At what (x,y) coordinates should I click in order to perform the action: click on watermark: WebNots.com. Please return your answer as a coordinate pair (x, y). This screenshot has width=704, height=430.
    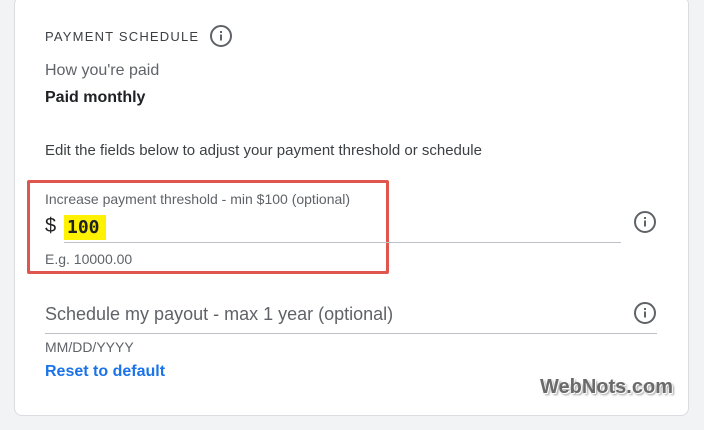
    Looking at the image, I should click on (606, 387).